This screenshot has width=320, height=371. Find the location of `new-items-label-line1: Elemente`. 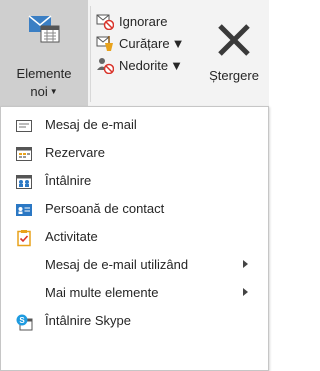

new-items-label-line1: Elemente is located at coordinates (44, 73).